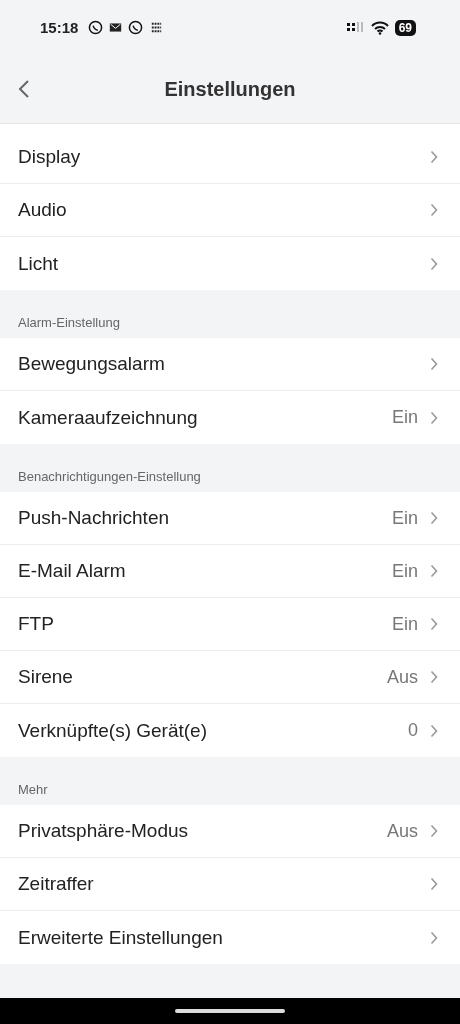  What do you see at coordinates (230, 937) in the screenshot?
I see `settings-item: Erweiterte Einstellungen` at bounding box center [230, 937].